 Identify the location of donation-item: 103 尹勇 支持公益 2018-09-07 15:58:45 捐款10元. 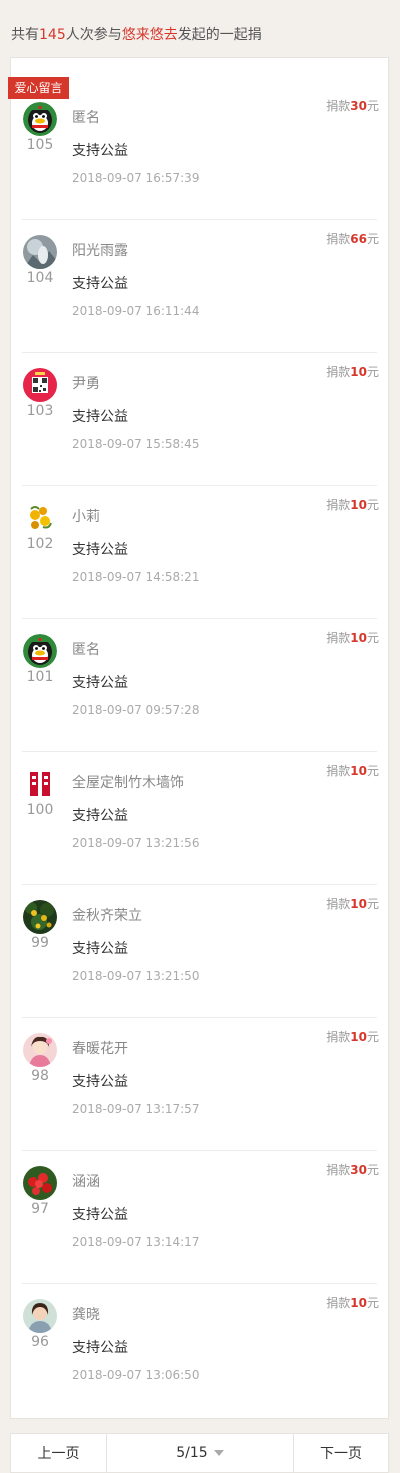
(199, 419).